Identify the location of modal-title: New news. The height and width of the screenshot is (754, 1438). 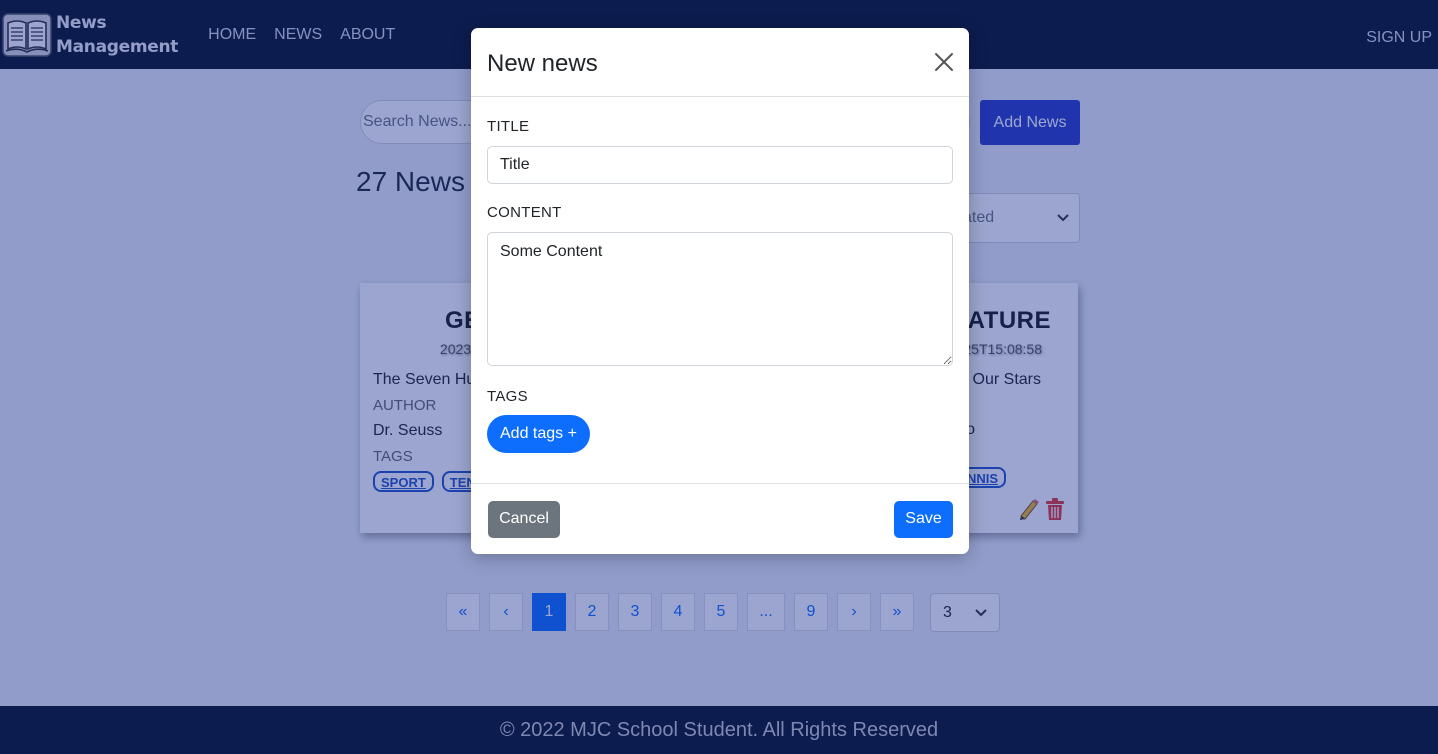
(542, 63).